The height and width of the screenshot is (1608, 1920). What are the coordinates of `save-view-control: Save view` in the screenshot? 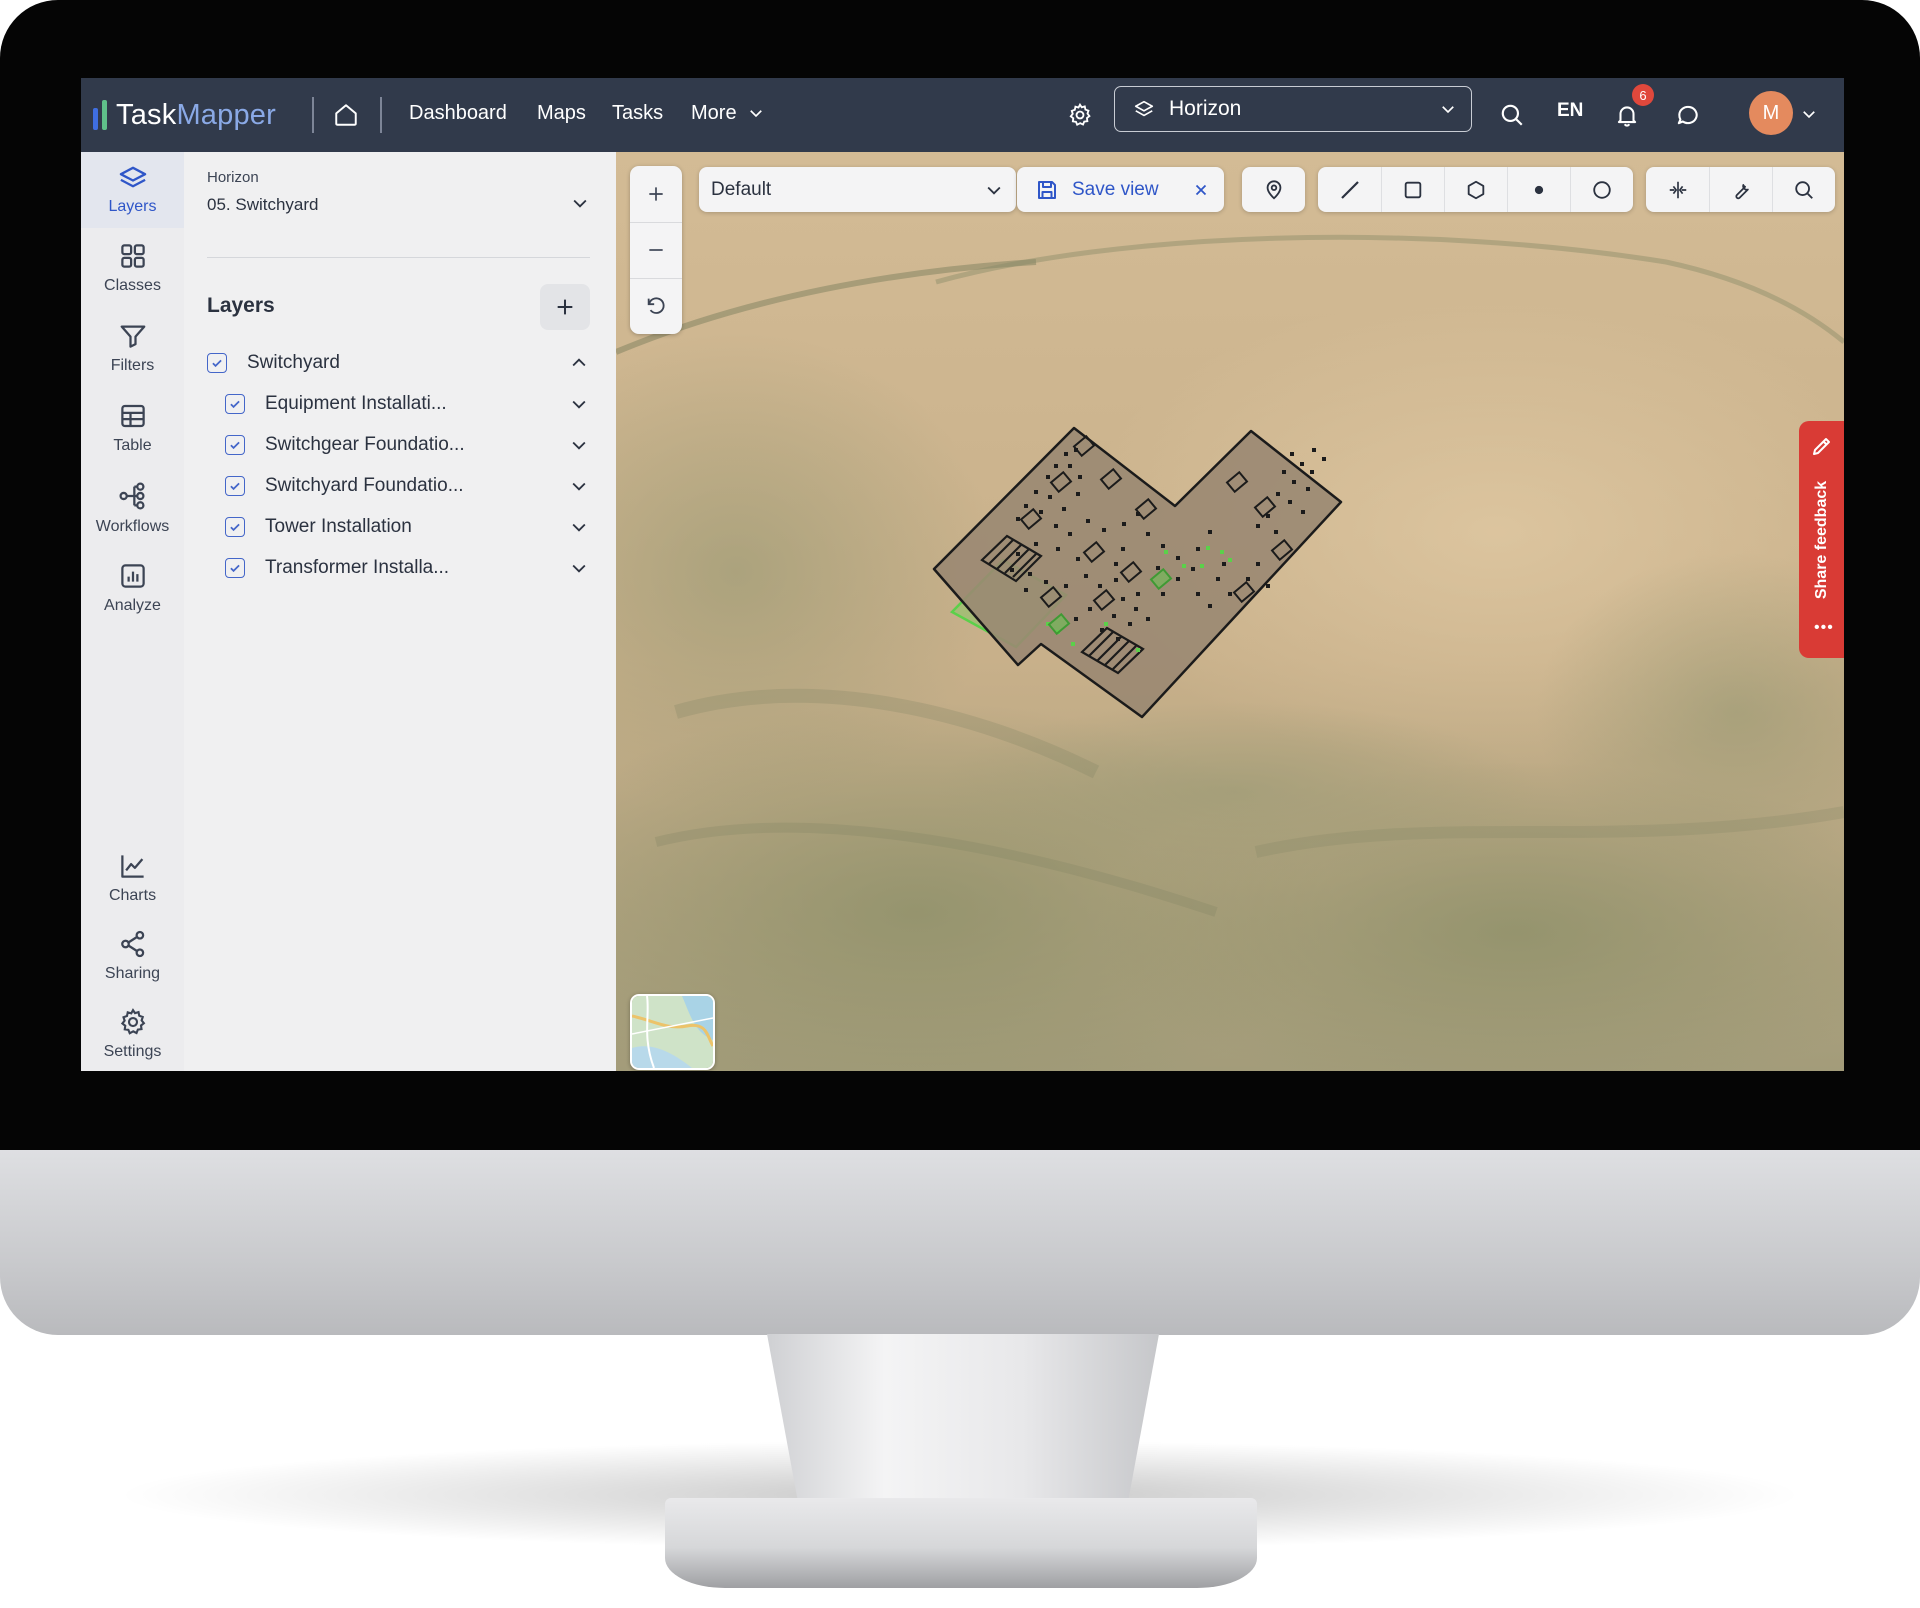 It's located at (1120, 189).